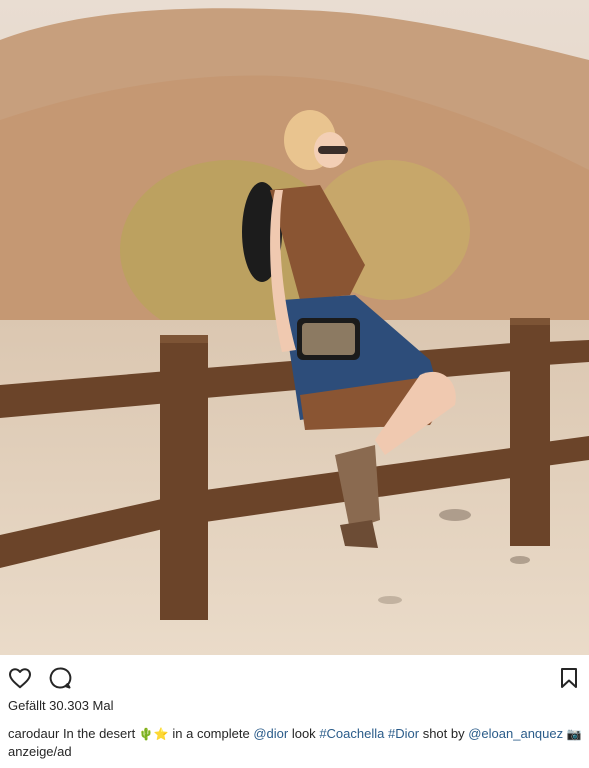 This screenshot has height=768, width=589. What do you see at coordinates (351, 733) in the screenshot?
I see `hashtag-link: #Coachella` at bounding box center [351, 733].